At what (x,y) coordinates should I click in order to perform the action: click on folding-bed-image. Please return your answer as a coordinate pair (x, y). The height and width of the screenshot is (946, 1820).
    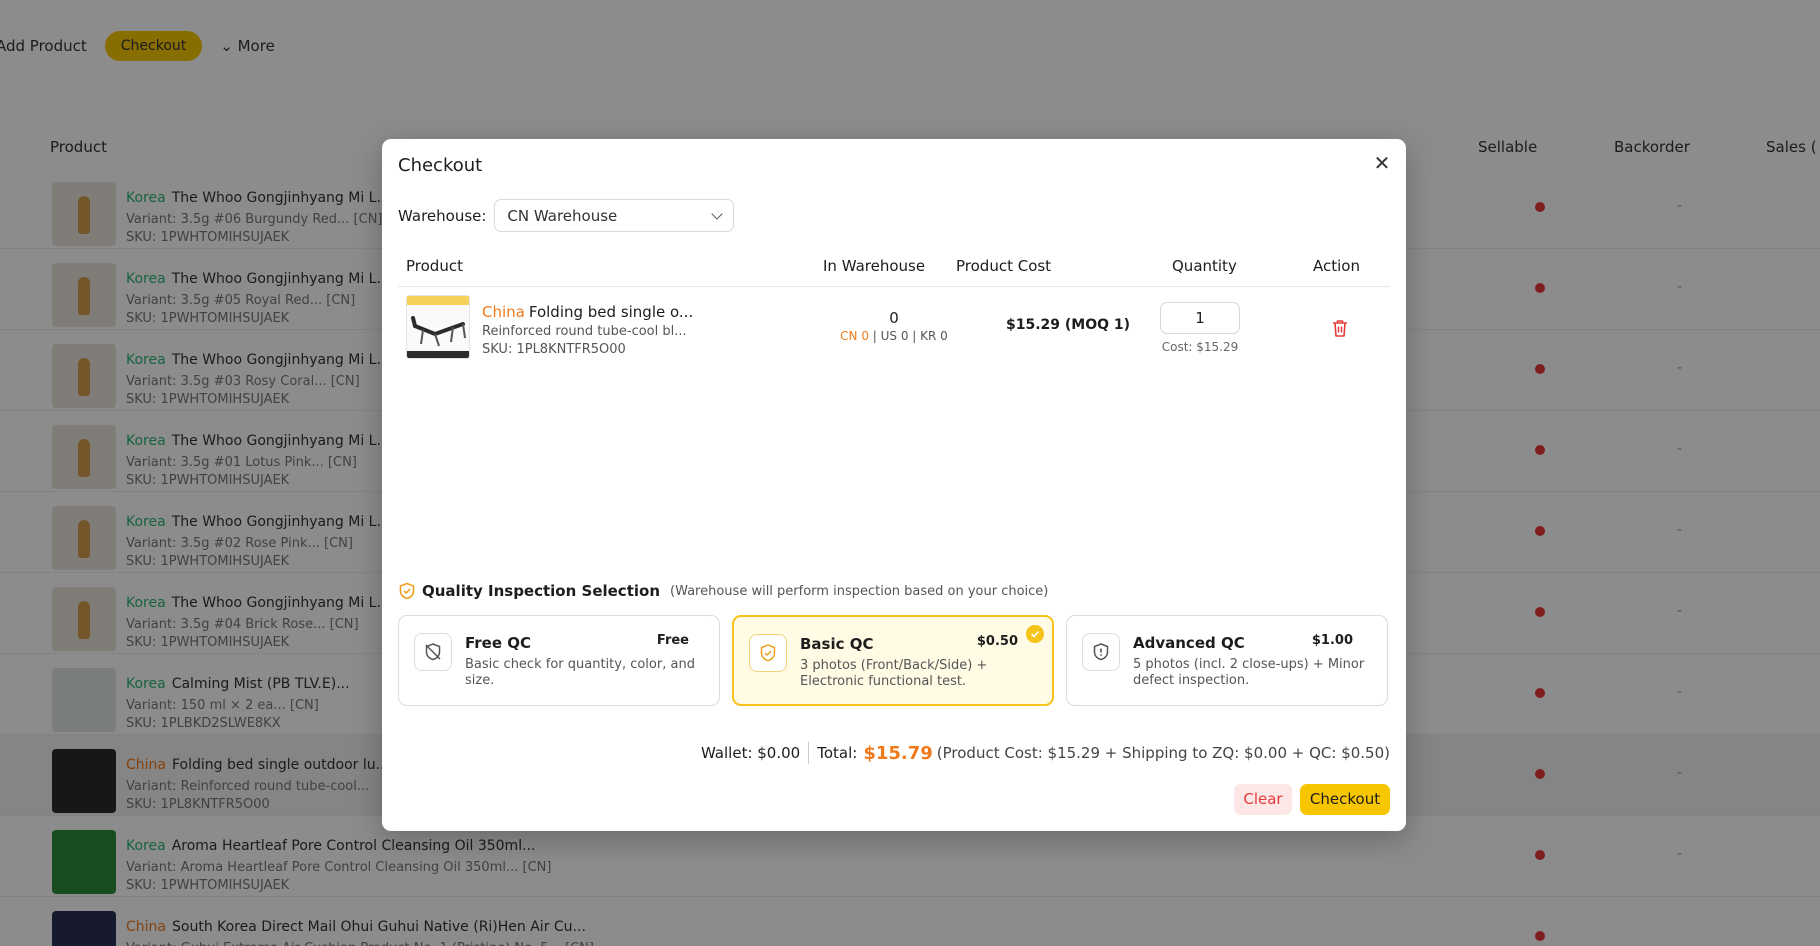
    Looking at the image, I should click on (438, 331).